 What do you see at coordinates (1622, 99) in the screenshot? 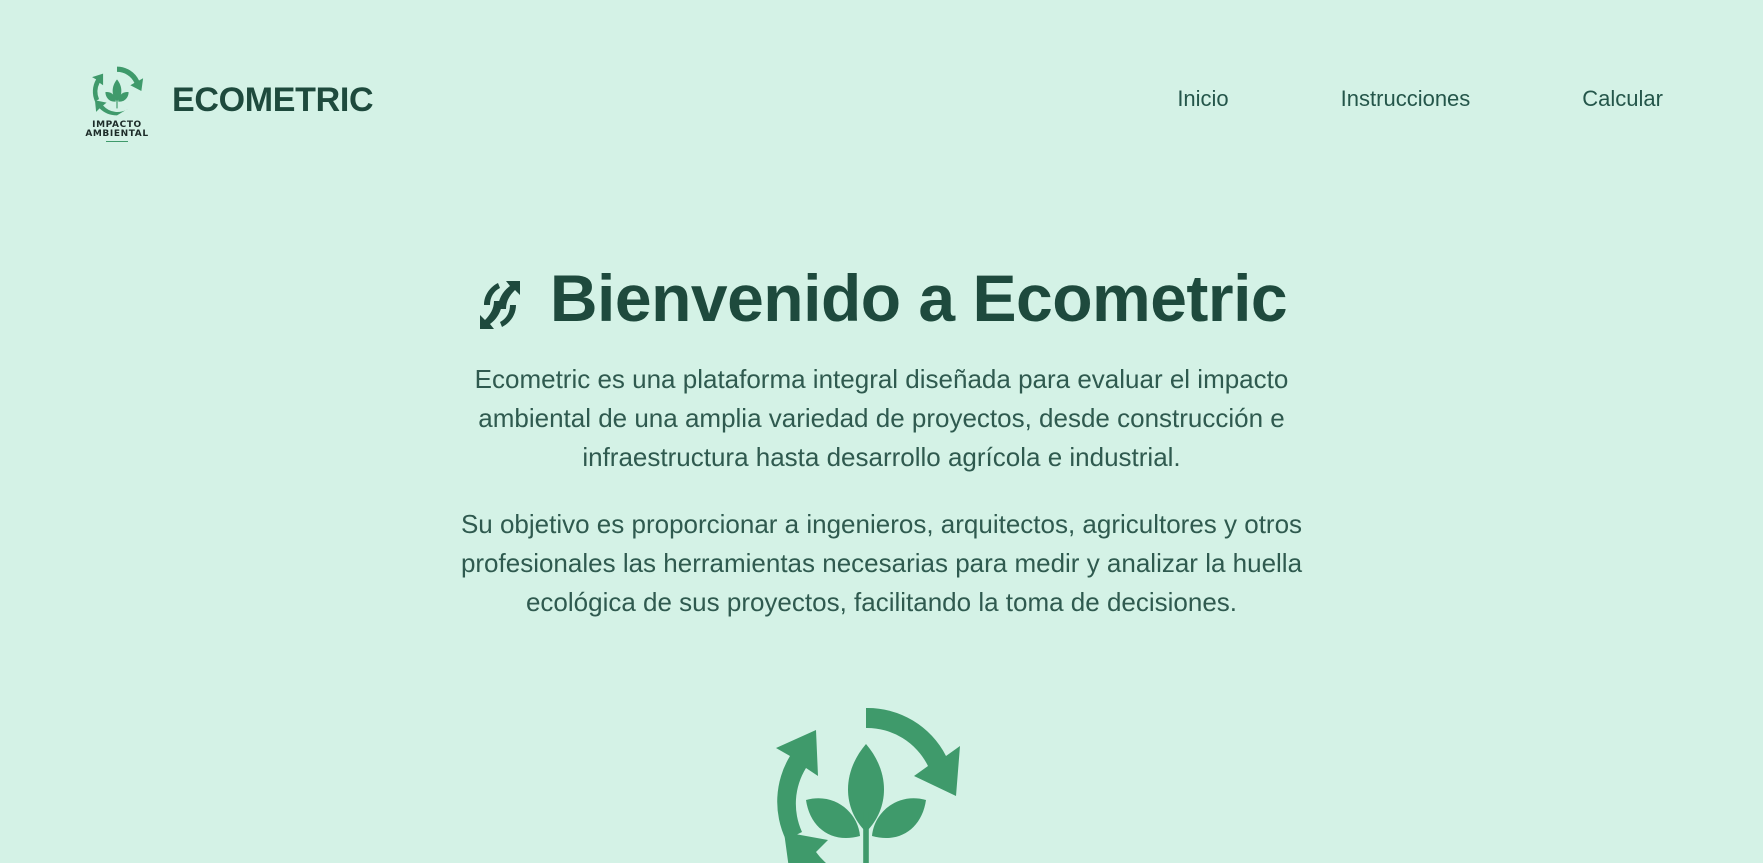
I see `nav-link-calcular: Calcular` at bounding box center [1622, 99].